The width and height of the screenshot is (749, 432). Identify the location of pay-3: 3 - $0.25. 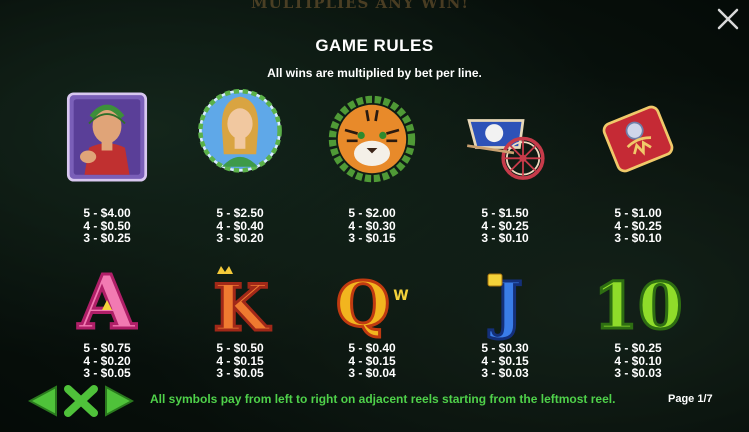
(107, 238).